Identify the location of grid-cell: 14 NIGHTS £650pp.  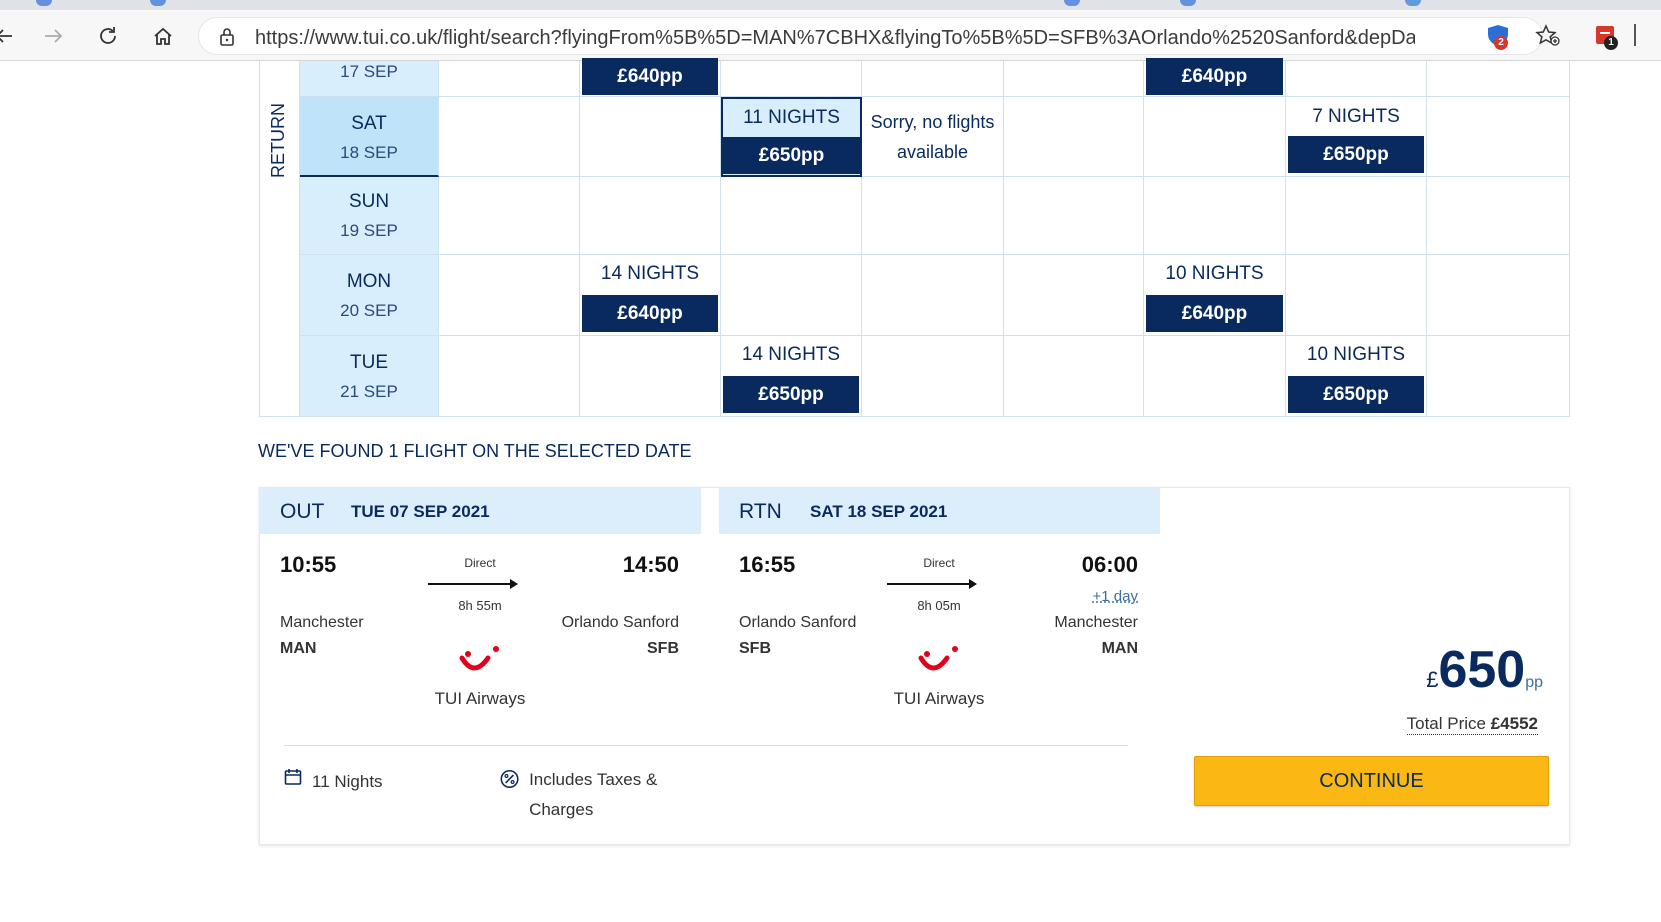
(791, 376).